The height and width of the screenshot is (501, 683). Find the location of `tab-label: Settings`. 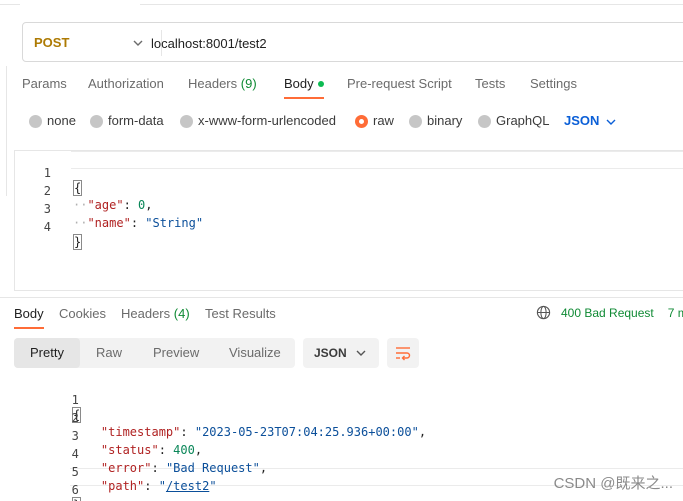

tab-label: Settings is located at coordinates (553, 83).